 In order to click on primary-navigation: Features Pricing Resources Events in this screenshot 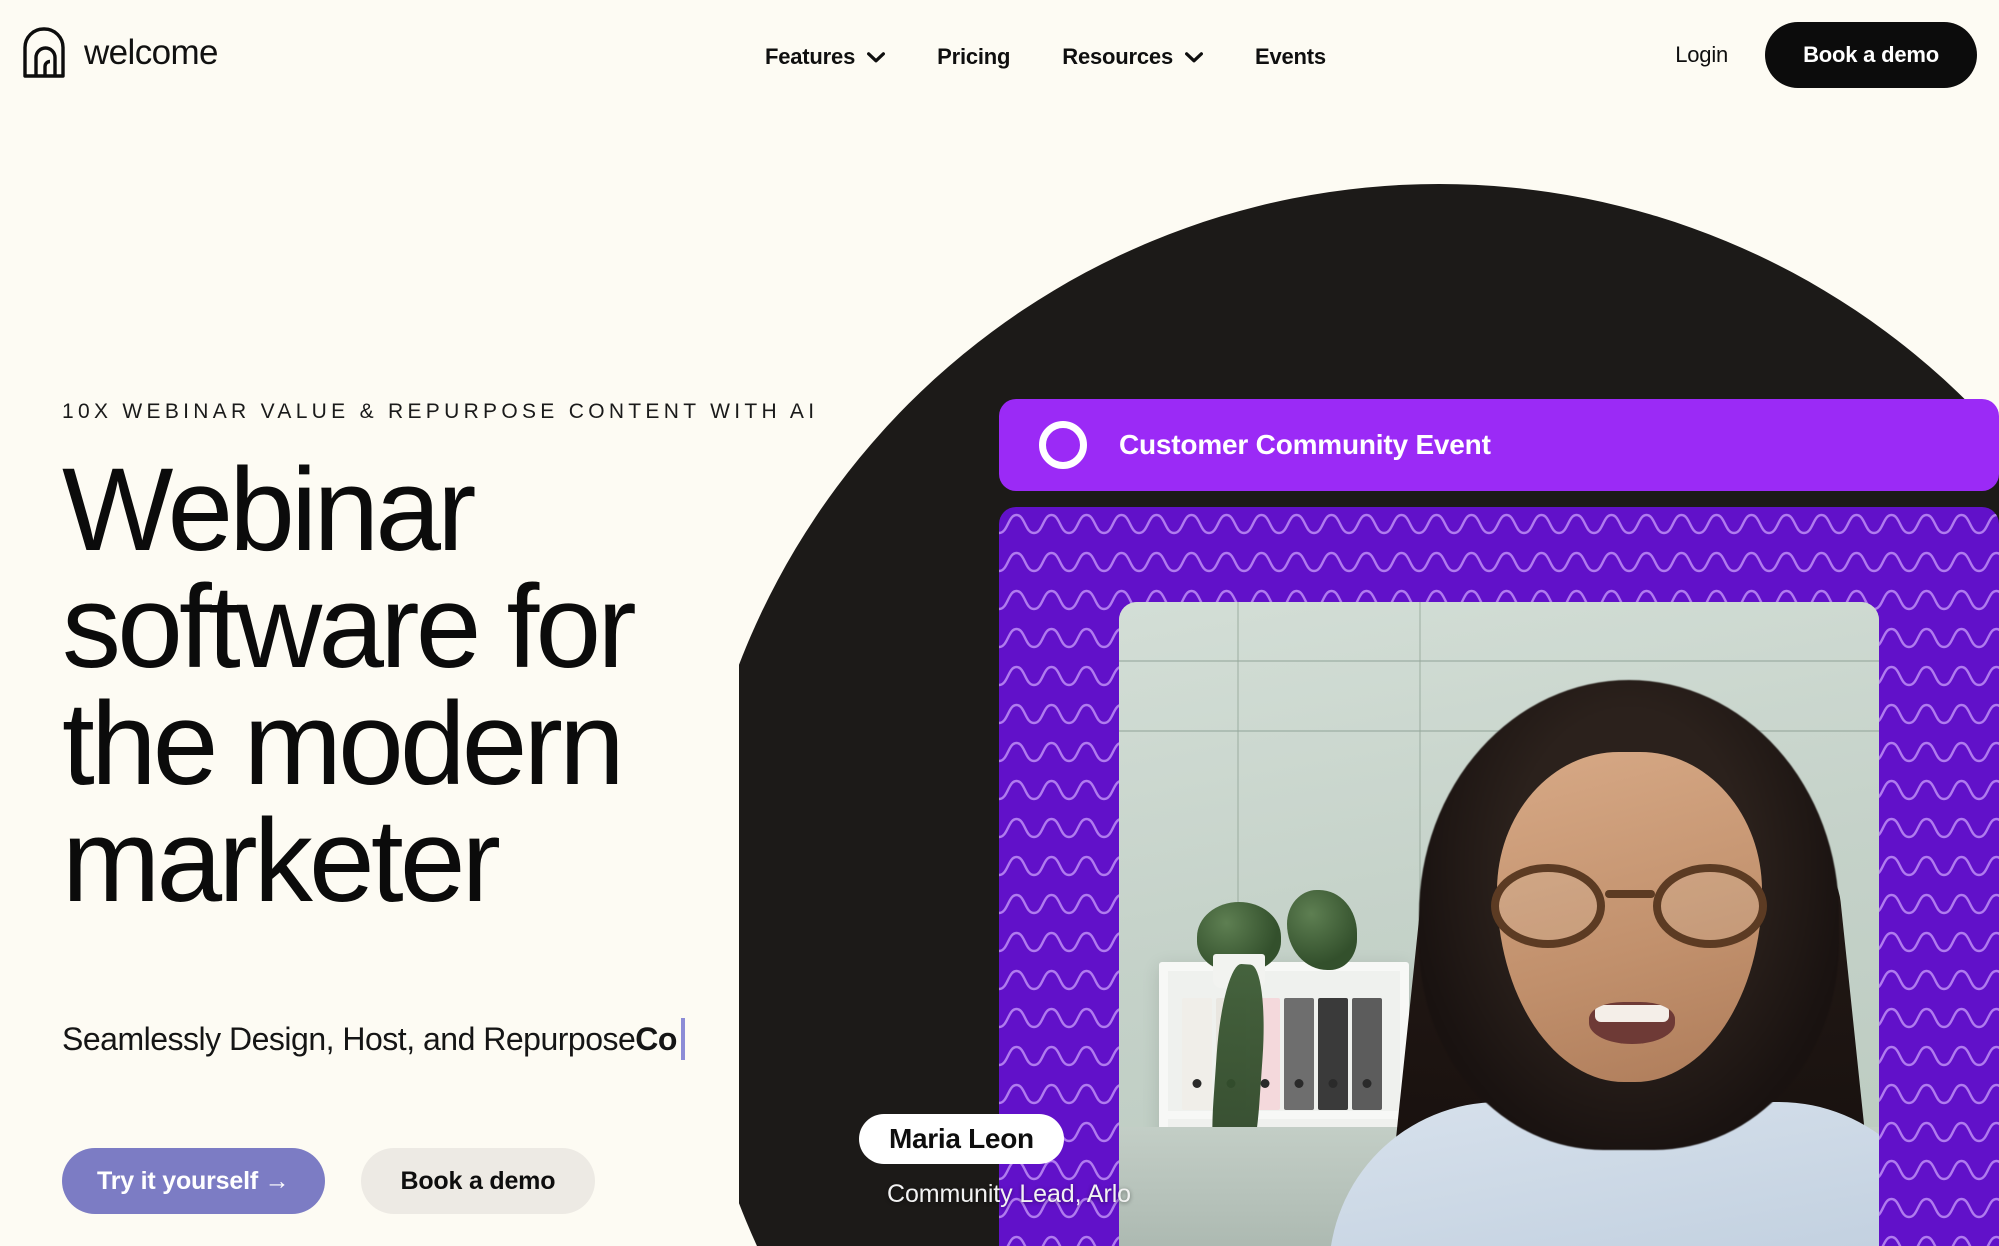, I will do `click(1045, 57)`.